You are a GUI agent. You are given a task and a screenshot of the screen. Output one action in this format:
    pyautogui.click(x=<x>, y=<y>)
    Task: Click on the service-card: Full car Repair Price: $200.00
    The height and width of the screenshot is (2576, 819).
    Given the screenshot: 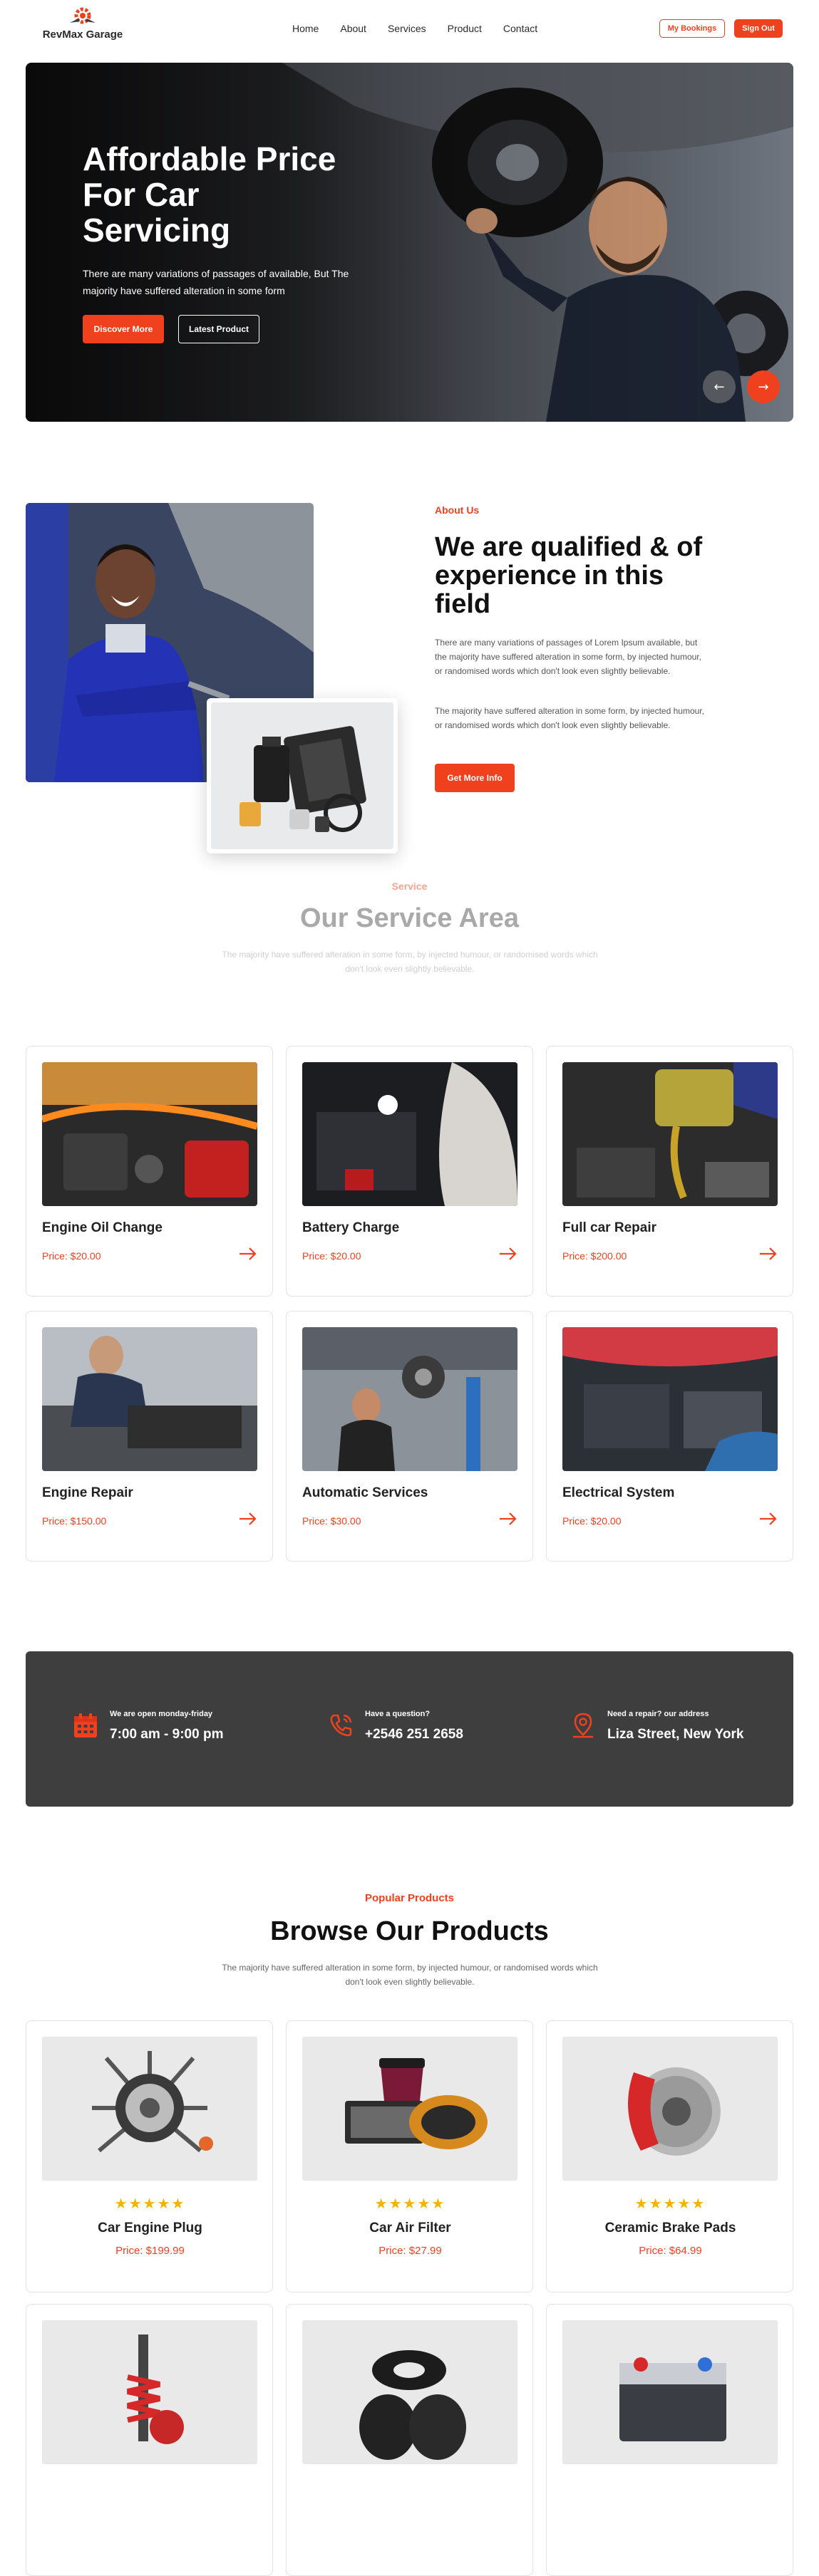 What is the action you would take?
    pyautogui.click(x=669, y=1171)
    